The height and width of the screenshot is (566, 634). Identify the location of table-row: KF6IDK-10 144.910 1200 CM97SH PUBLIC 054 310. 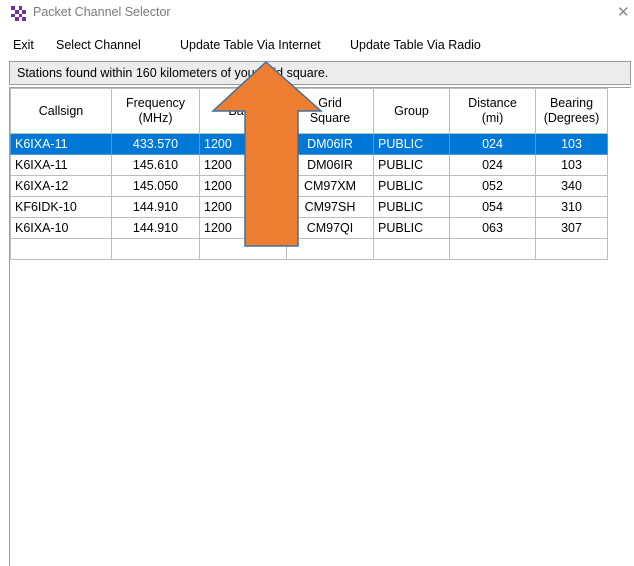
(309, 207).